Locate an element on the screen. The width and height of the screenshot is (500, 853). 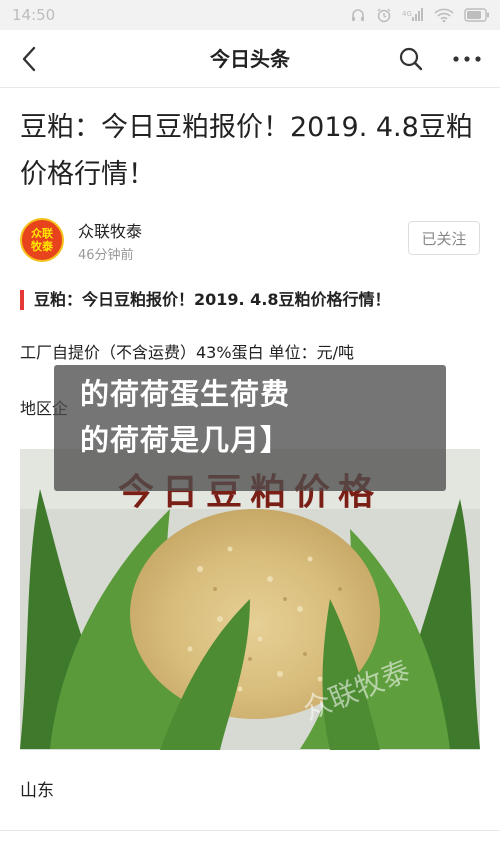
signal-icon: 4G is located at coordinates (413, 15).